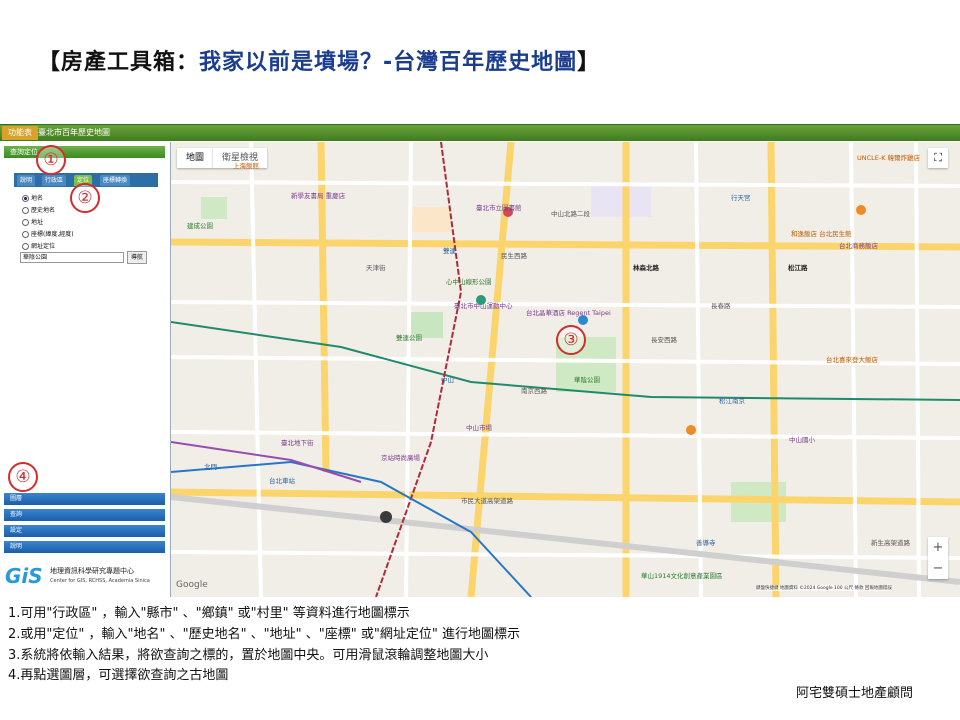  Describe the element at coordinates (852, 360) in the screenshot. I see `map-label: 台北喜來登大飯店` at that location.